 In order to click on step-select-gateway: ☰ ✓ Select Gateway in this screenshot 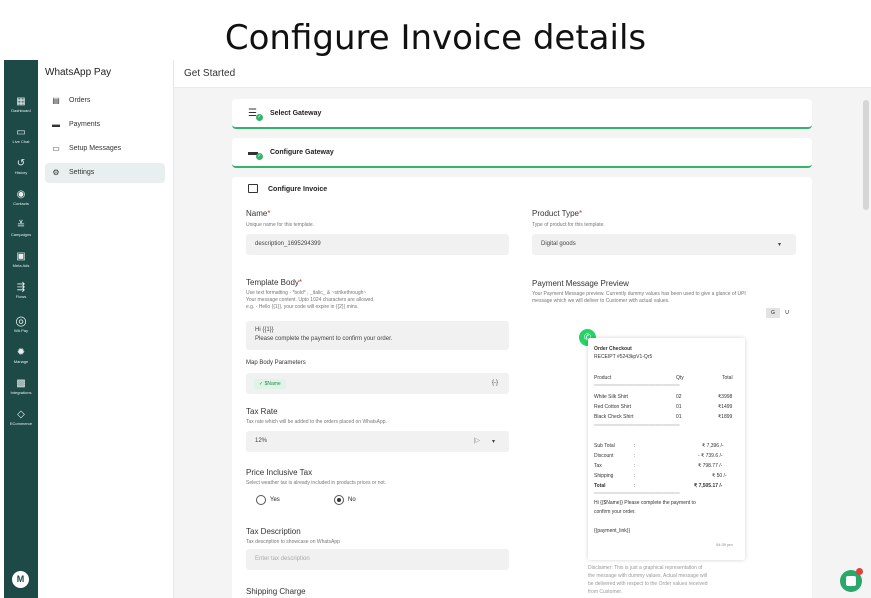, I will do `click(522, 114)`.